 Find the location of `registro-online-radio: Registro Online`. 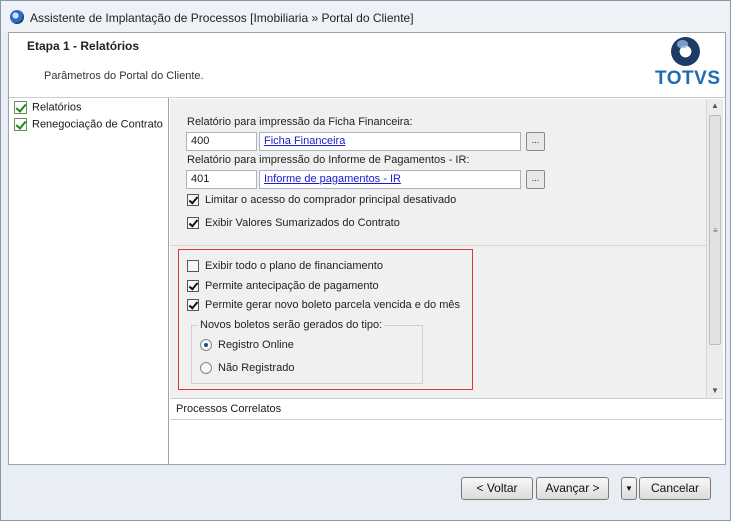

registro-online-radio: Registro Online is located at coordinates (247, 345).